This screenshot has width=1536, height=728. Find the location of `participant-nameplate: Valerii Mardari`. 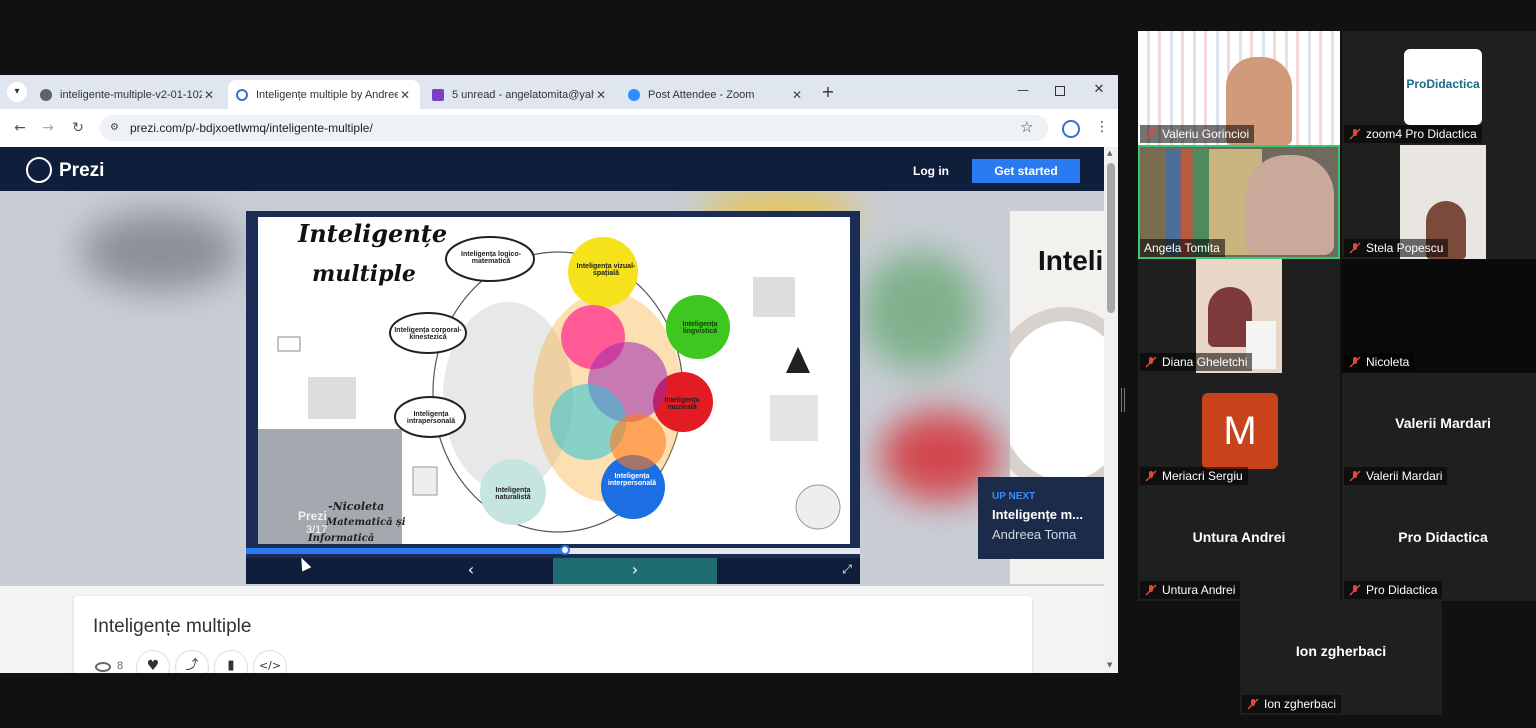

participant-nameplate: Valerii Mardari is located at coordinates (1396, 476).